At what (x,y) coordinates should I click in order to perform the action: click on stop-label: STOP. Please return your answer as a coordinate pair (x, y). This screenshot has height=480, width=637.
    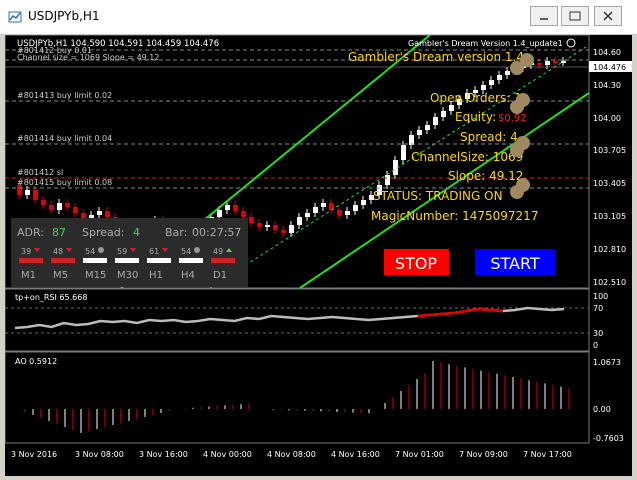
    Looking at the image, I should click on (416, 263).